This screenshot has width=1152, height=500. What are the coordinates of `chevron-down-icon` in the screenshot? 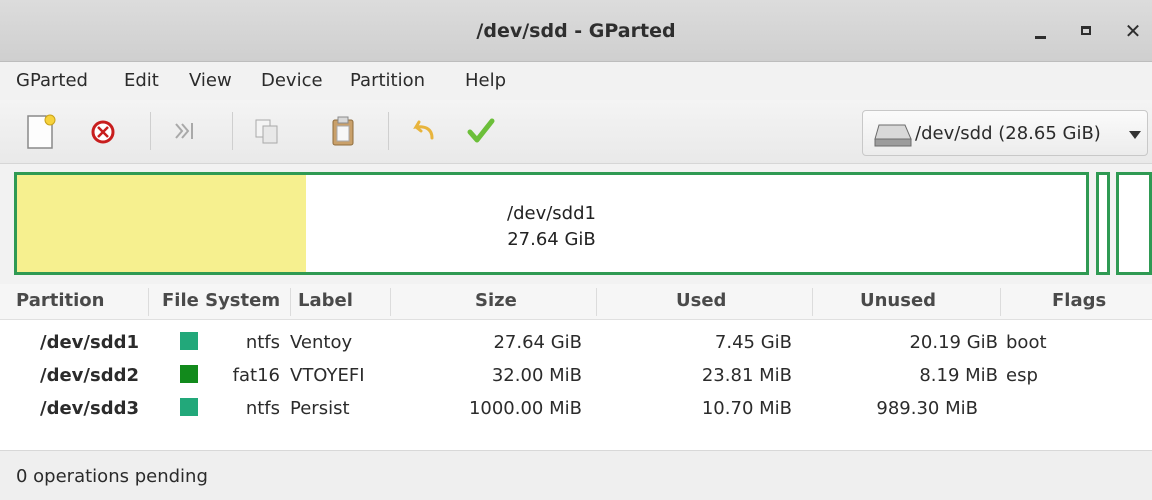 It's located at (1135, 135).